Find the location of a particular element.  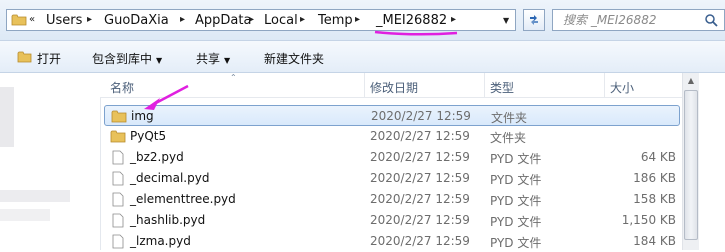

search-input is located at coordinates (633, 20).